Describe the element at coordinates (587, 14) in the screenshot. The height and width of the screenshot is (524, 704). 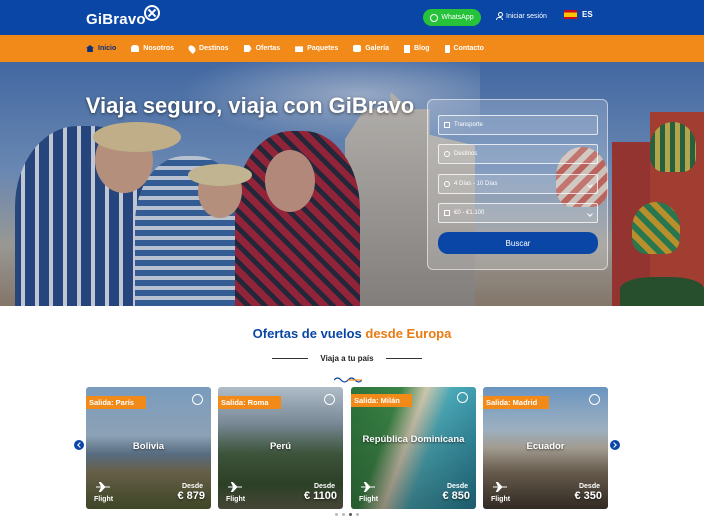
I see `language-code: ES` at that location.